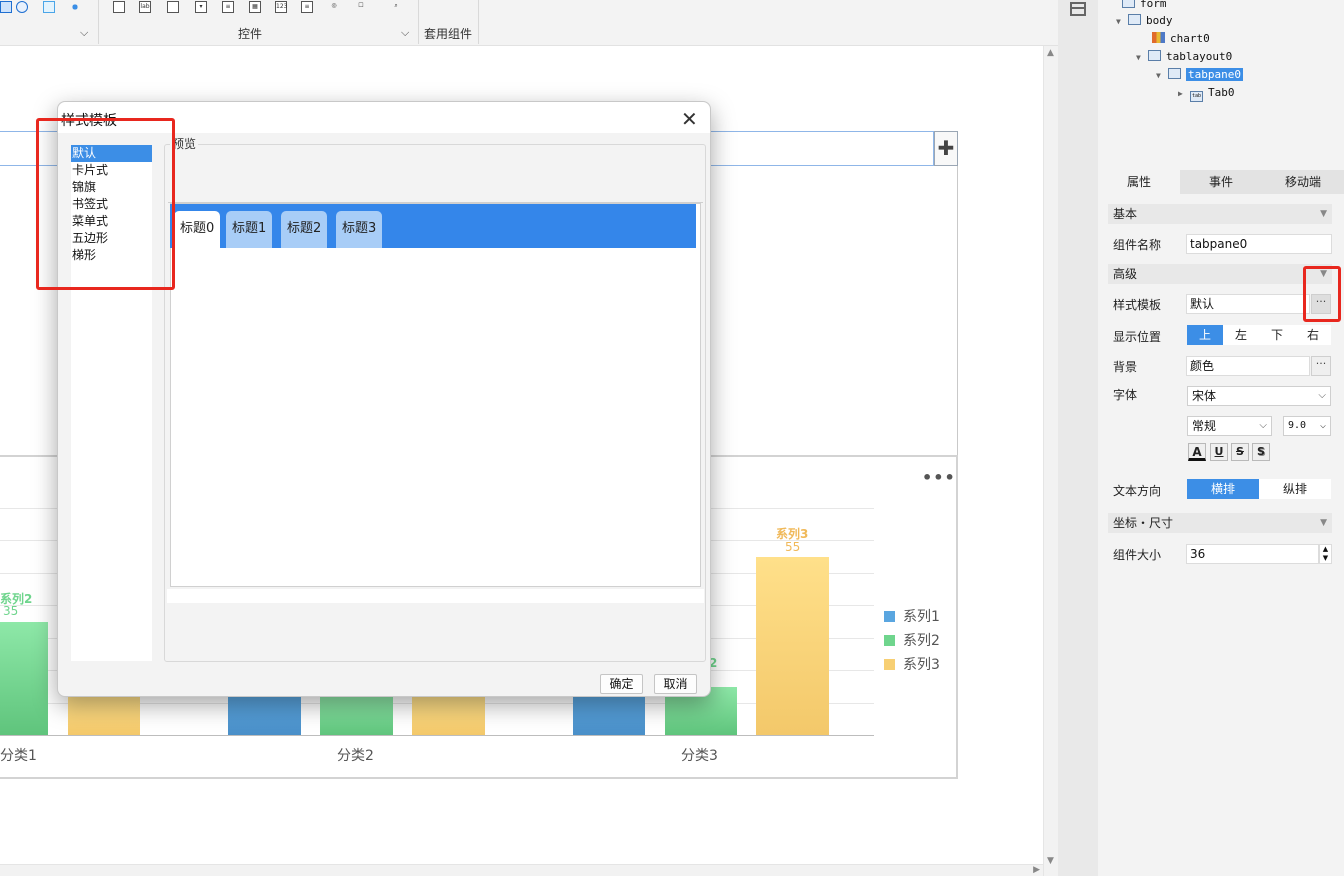  What do you see at coordinates (1125, 395) in the screenshot?
I see `font-label: 字体` at bounding box center [1125, 395].